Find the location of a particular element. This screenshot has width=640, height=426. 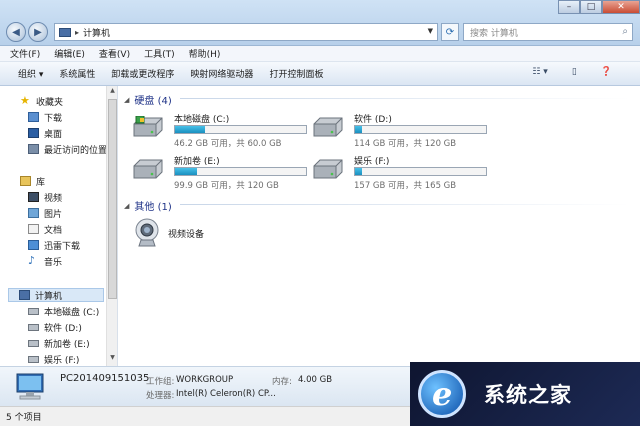

forward-button: ▶ is located at coordinates (38, 32).